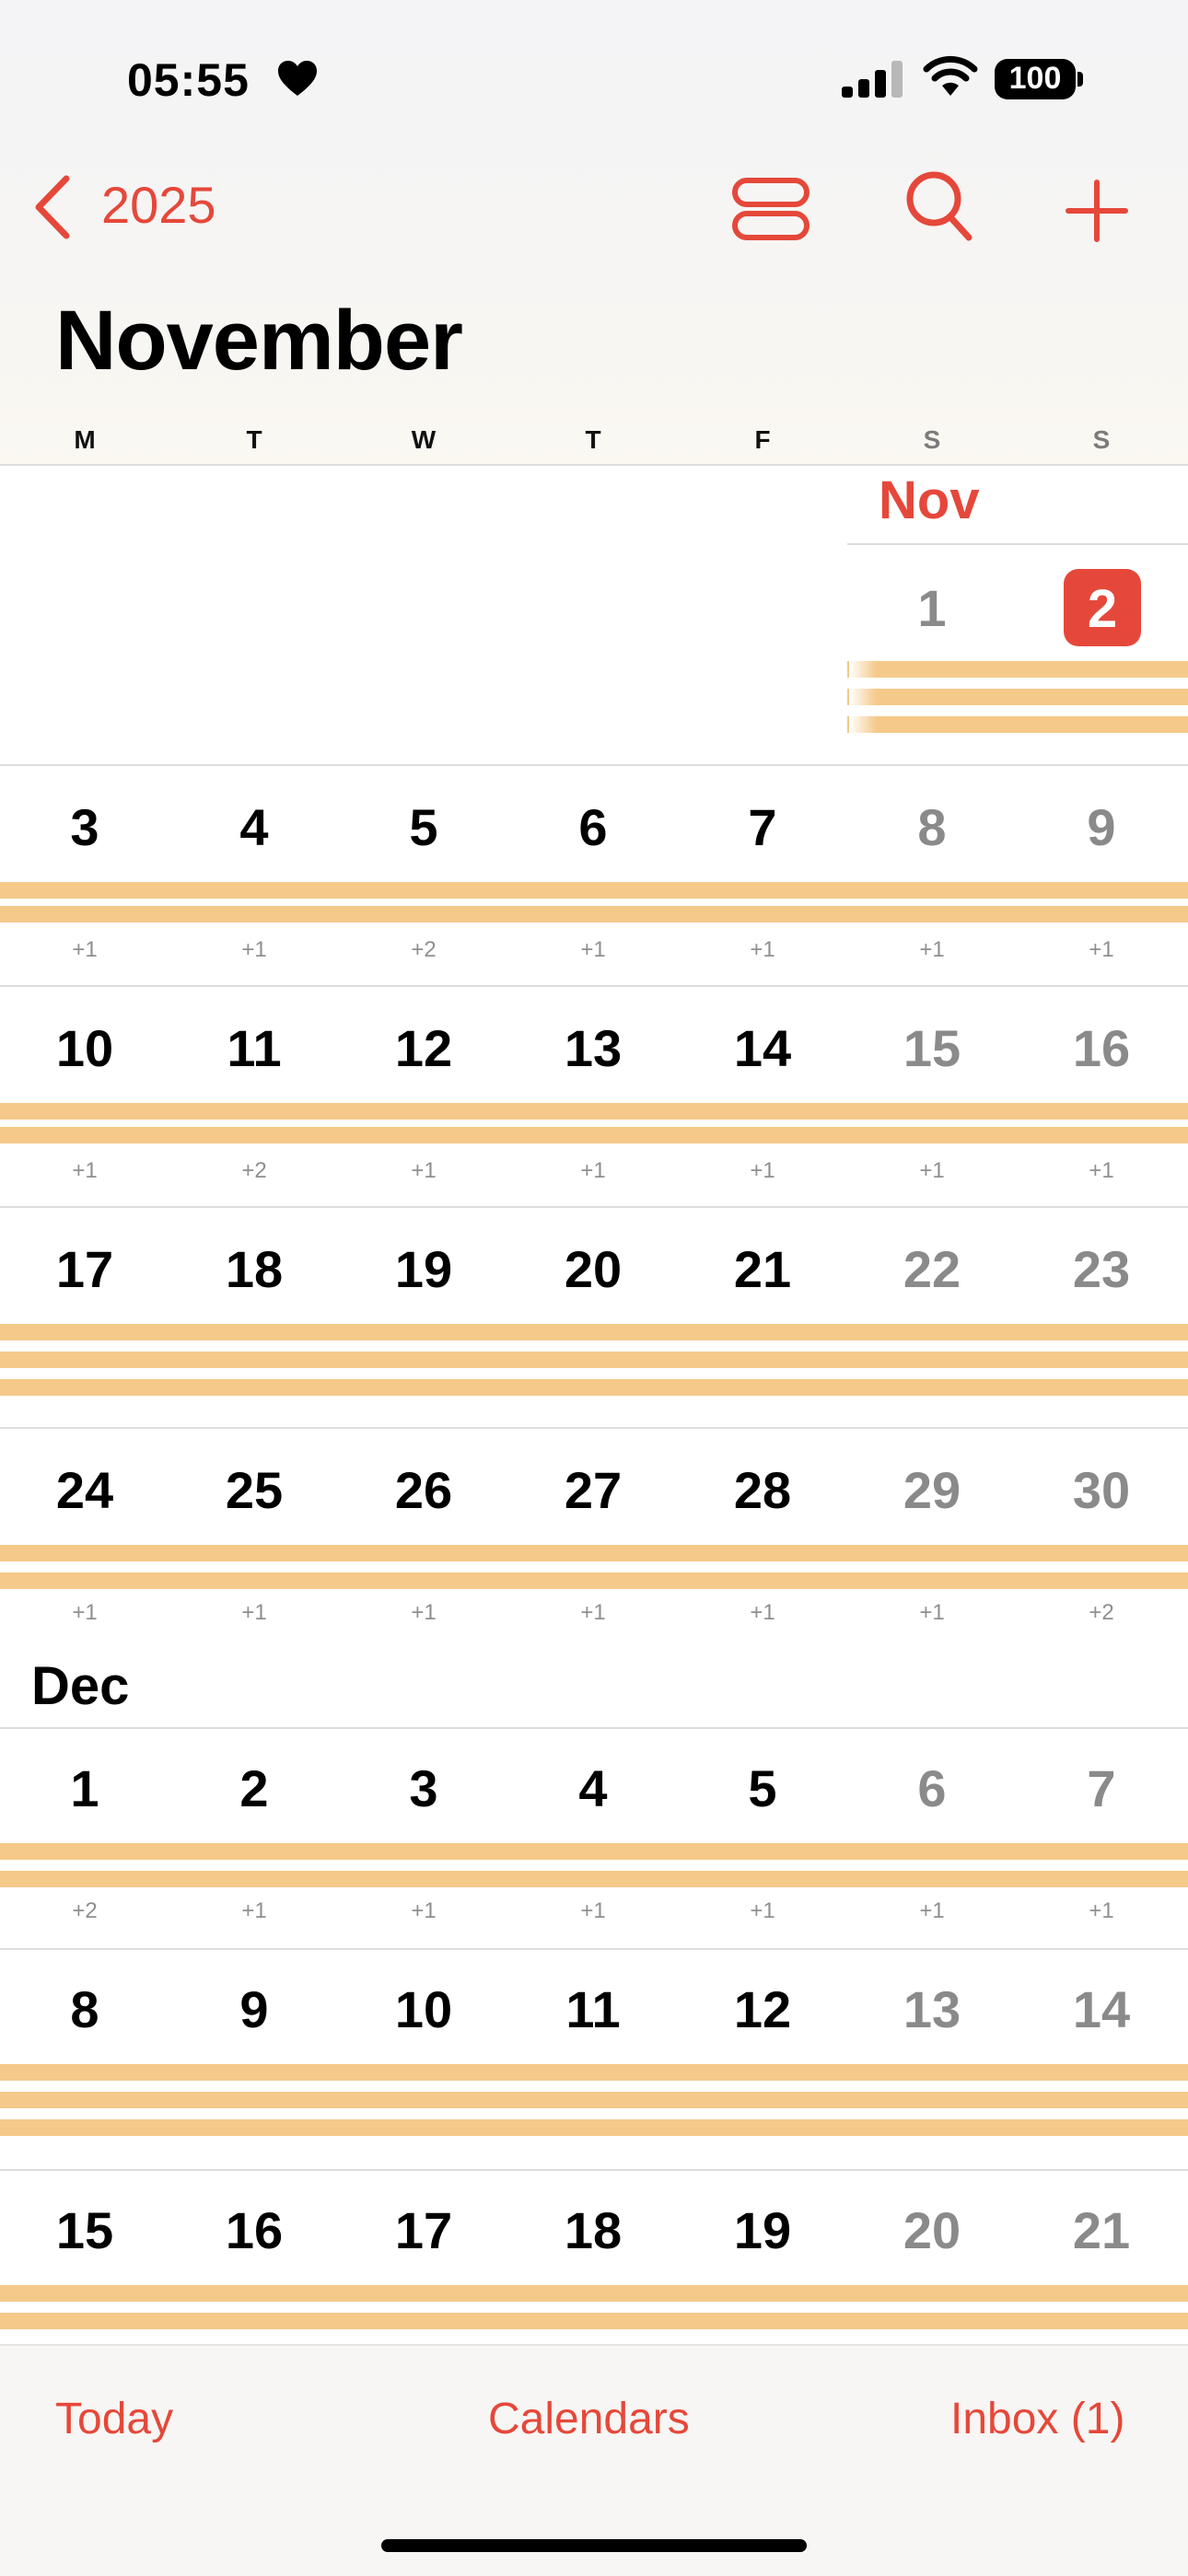  What do you see at coordinates (423, 2230) in the screenshot?
I see `day-cell: 17` at bounding box center [423, 2230].